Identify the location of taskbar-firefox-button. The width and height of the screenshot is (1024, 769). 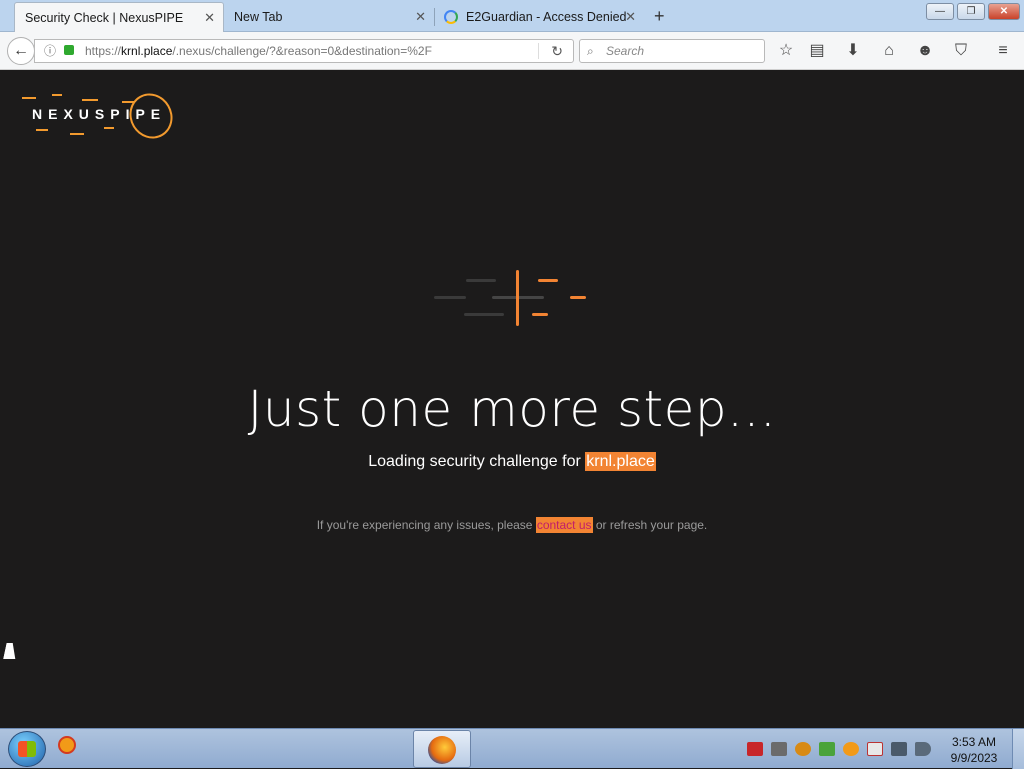
(442, 749).